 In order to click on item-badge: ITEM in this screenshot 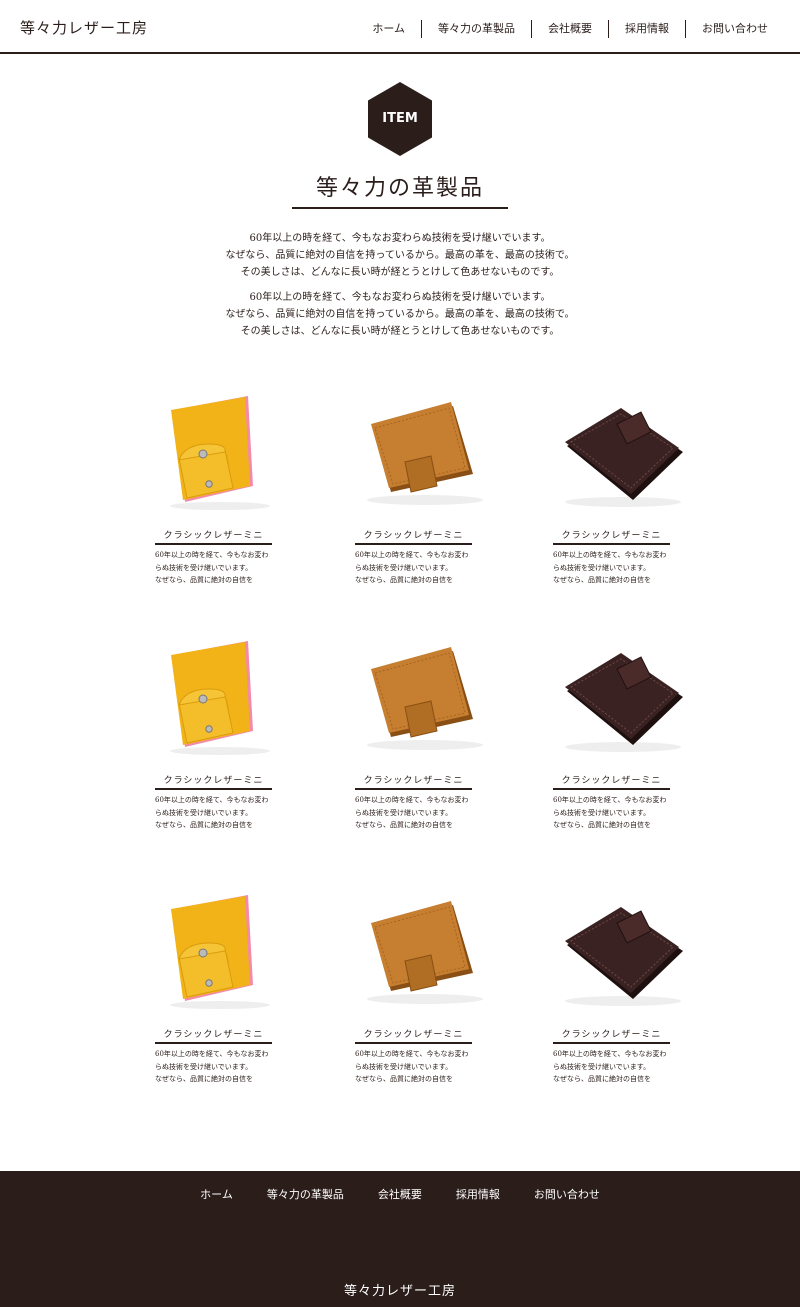, I will do `click(400, 119)`.